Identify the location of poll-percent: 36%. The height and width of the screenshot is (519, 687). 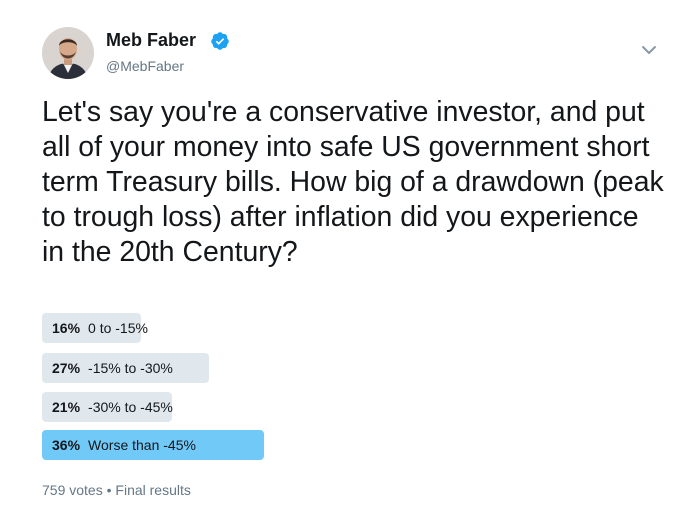
(66, 445).